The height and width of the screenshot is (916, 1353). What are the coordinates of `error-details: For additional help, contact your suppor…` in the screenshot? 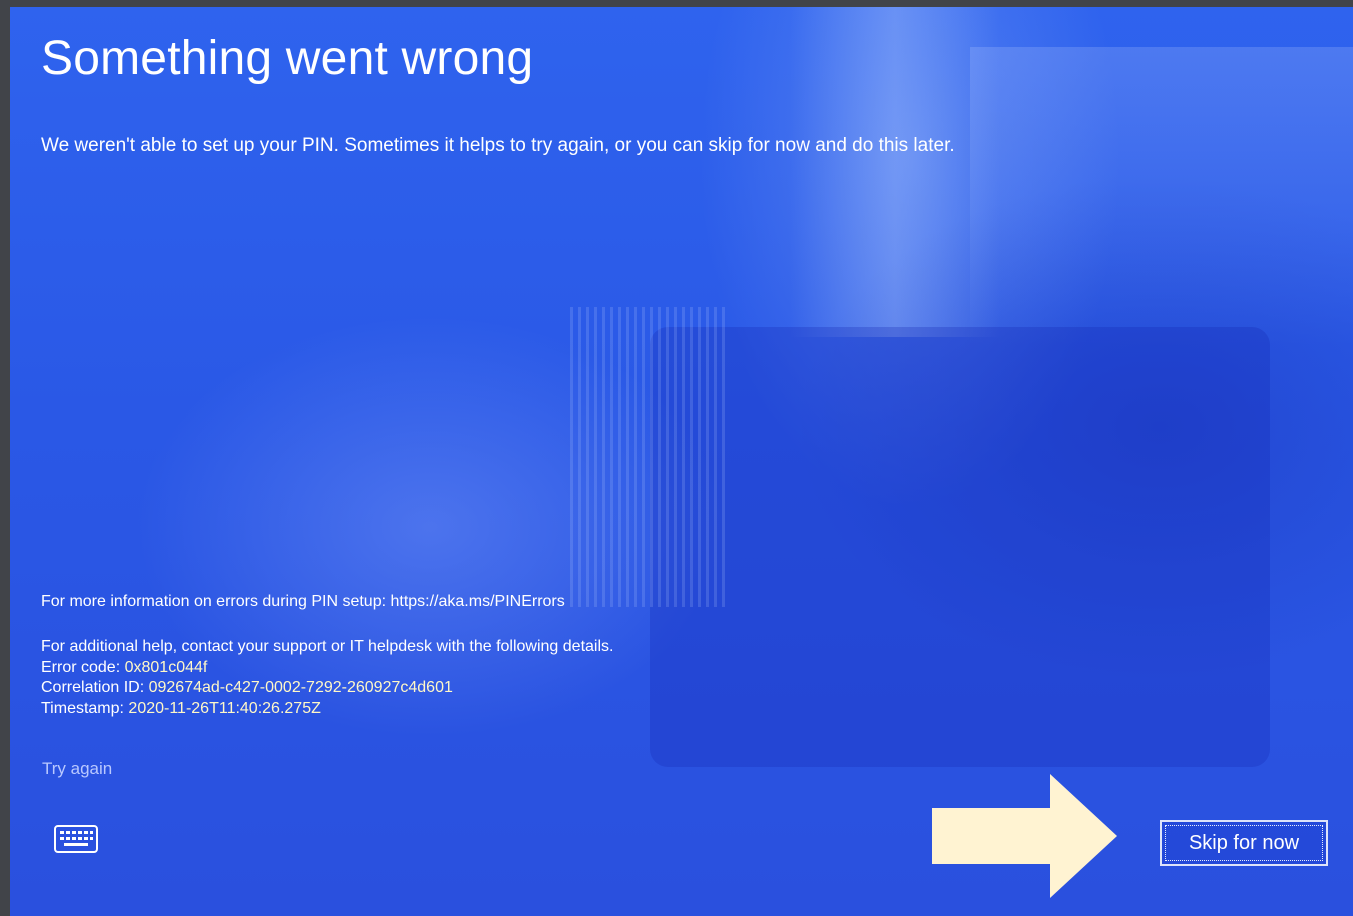 It's located at (327, 678).